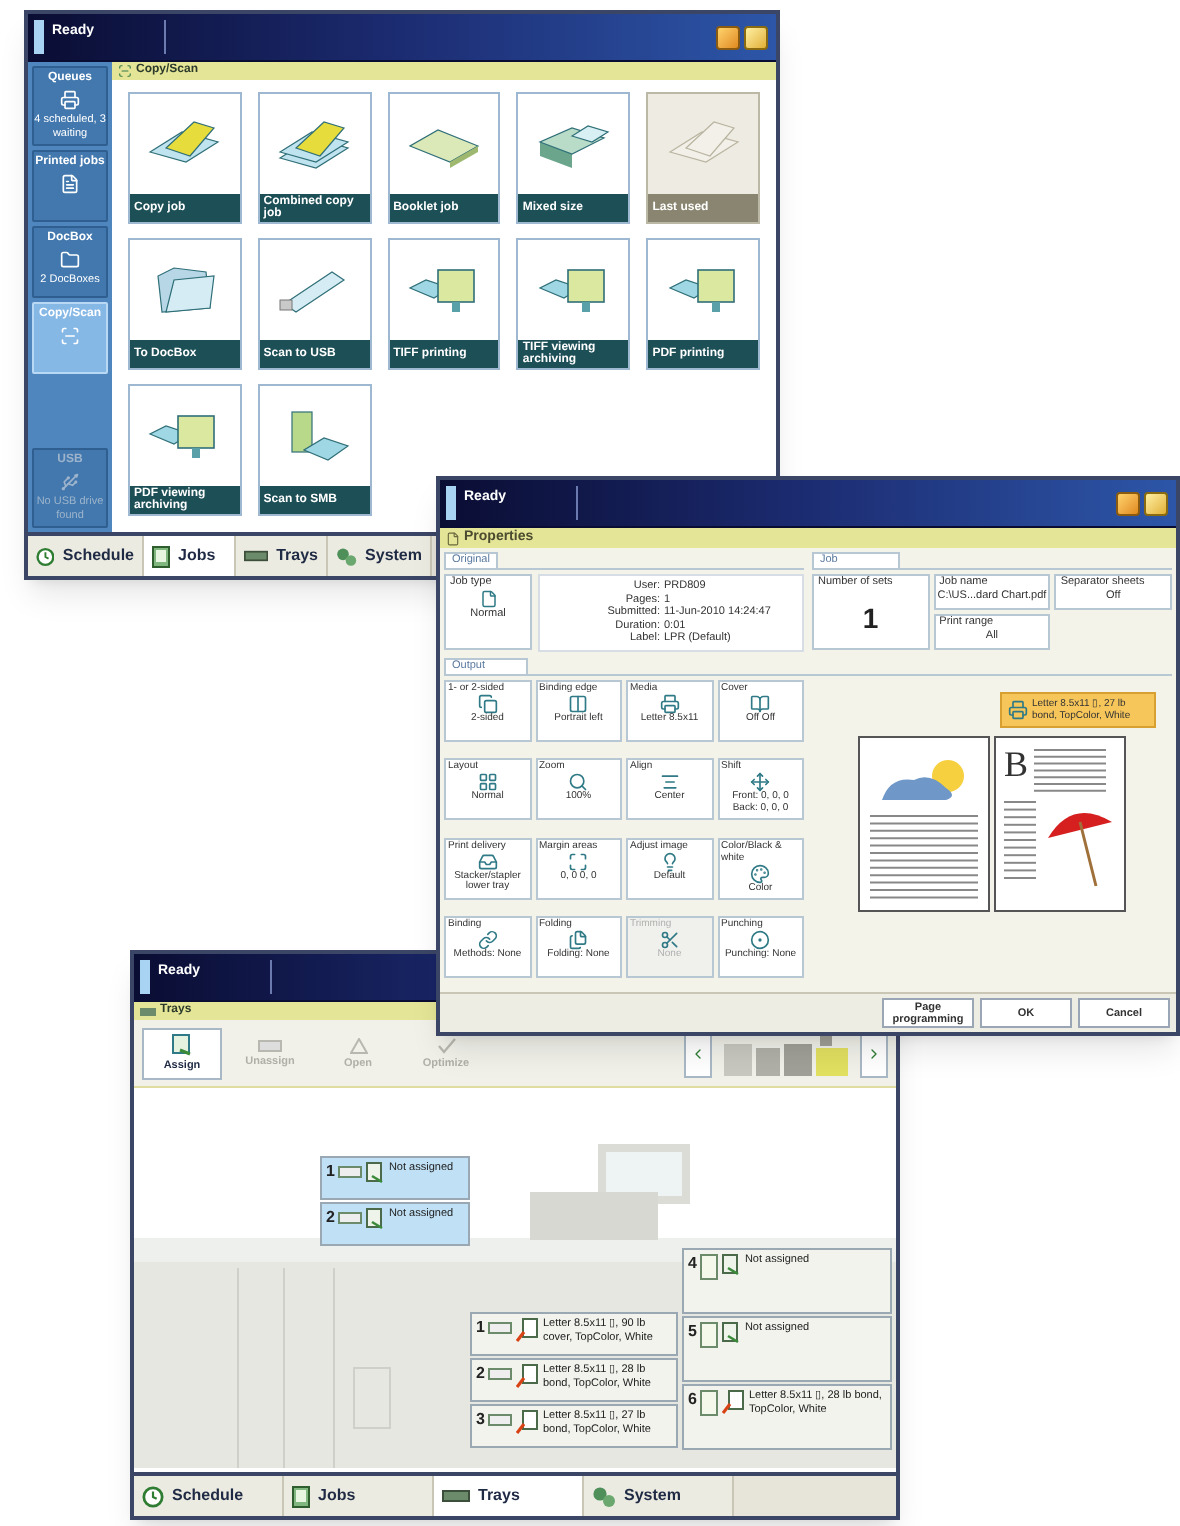 The width and height of the screenshot is (1180, 1526). I want to click on chevron-left-icon, so click(698, 1053).